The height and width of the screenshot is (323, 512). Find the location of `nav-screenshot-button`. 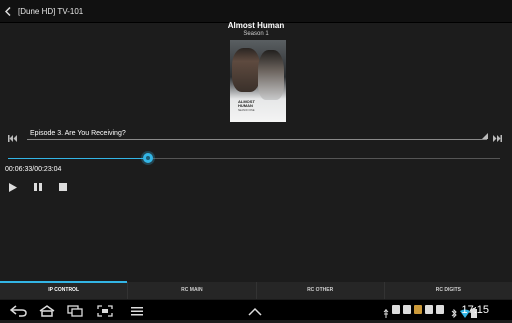

nav-screenshot-button is located at coordinates (105, 313).